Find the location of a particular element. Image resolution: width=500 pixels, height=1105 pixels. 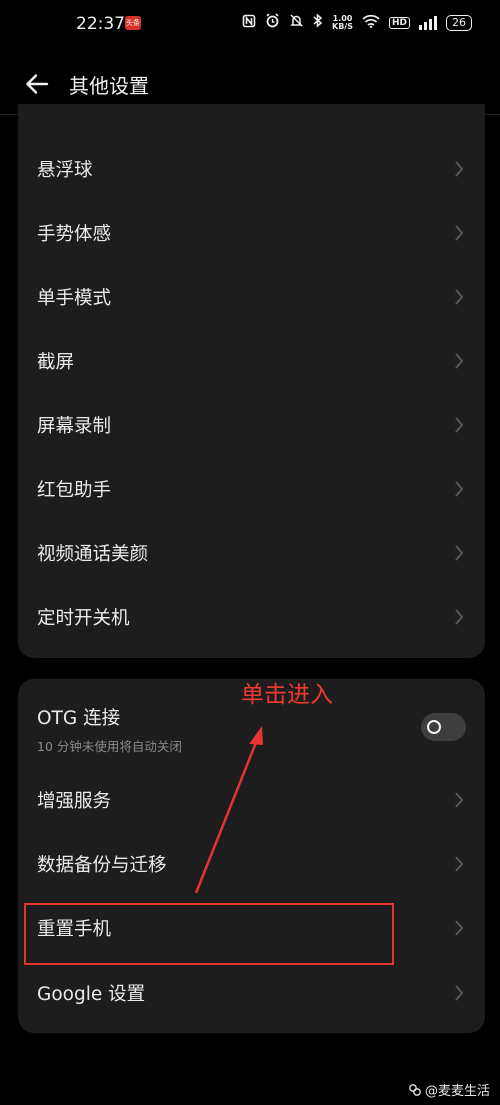

enhanced-services-item: 增强服务 is located at coordinates (251, 800).